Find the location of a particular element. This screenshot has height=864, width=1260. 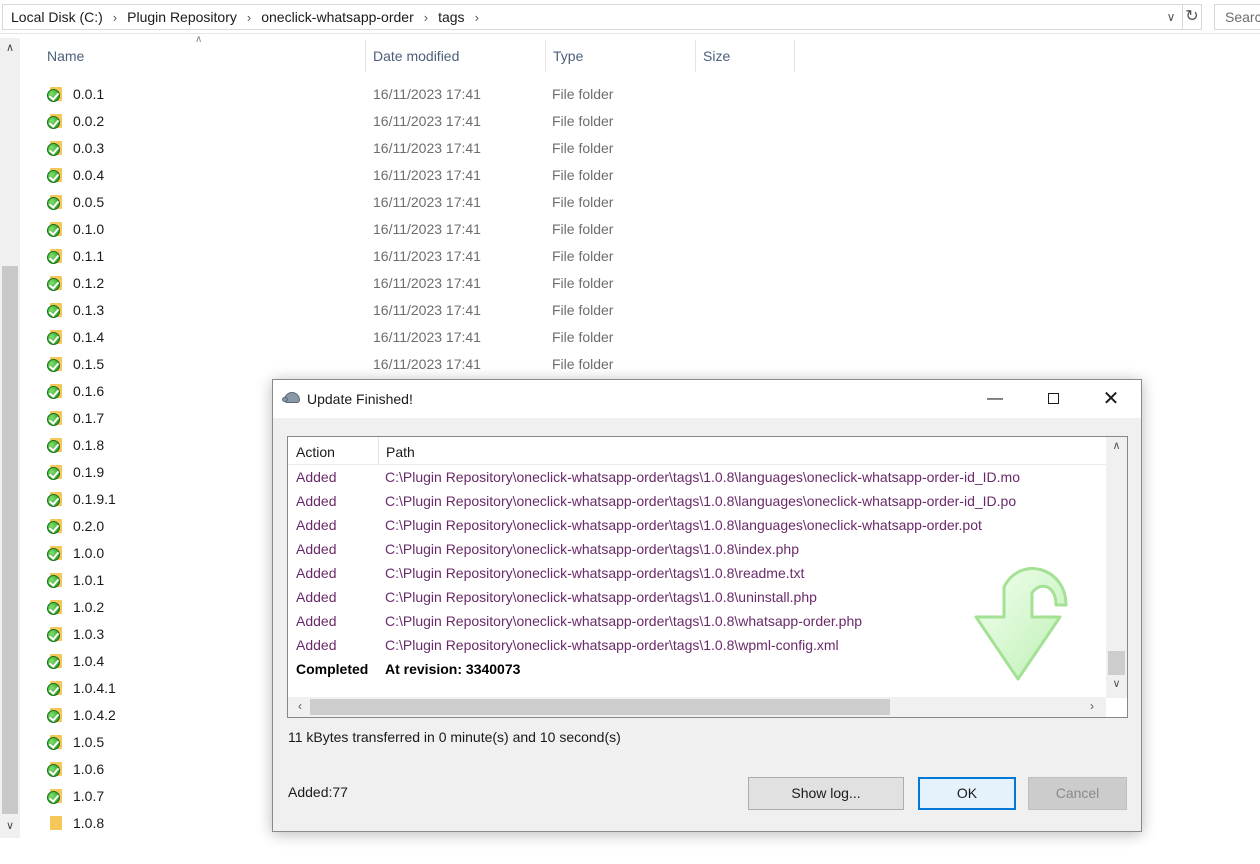

file-name: 1.0.8 is located at coordinates (89, 823).